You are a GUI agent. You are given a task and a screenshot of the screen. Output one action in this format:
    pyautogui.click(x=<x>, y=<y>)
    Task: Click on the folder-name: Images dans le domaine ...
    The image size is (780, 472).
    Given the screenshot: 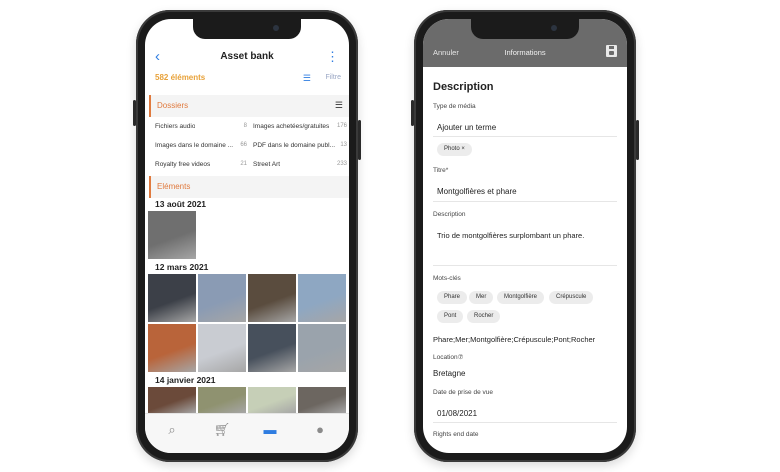 What is the action you would take?
    pyautogui.click(x=194, y=145)
    